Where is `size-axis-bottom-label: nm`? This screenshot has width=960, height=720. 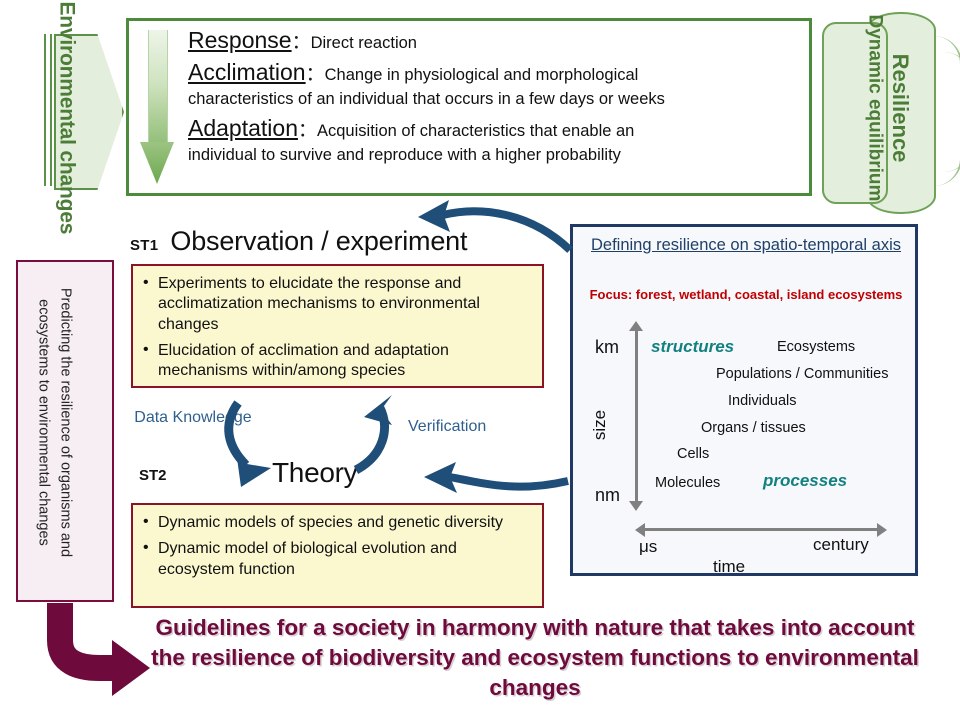
size-axis-bottom-label: nm is located at coordinates (608, 495).